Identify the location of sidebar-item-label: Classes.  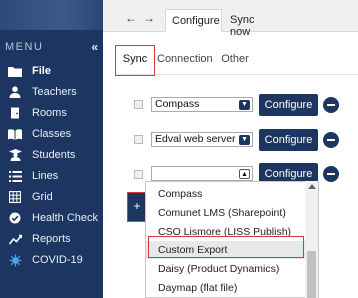
(52, 134).